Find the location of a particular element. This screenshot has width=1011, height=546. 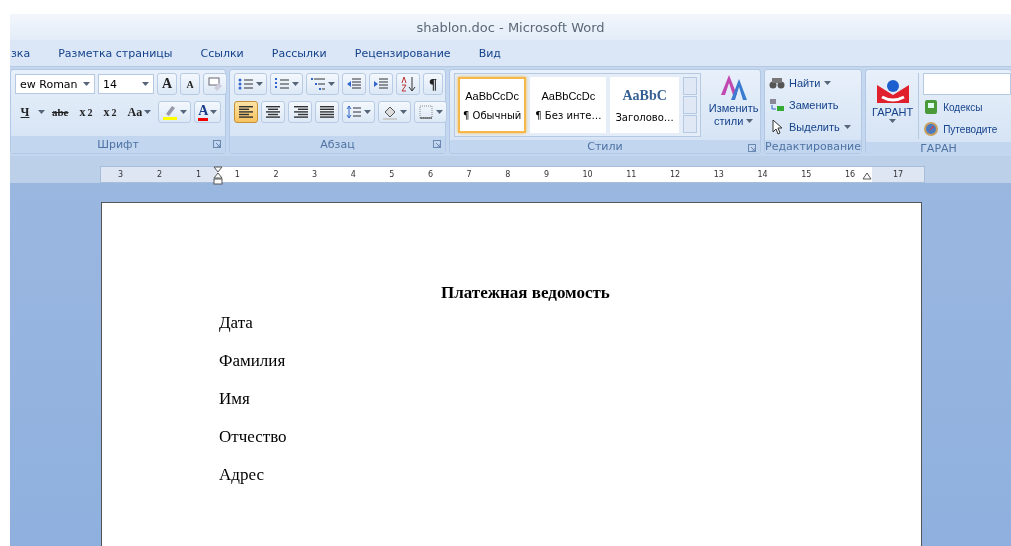

document-line: Имя is located at coordinates (234, 399).